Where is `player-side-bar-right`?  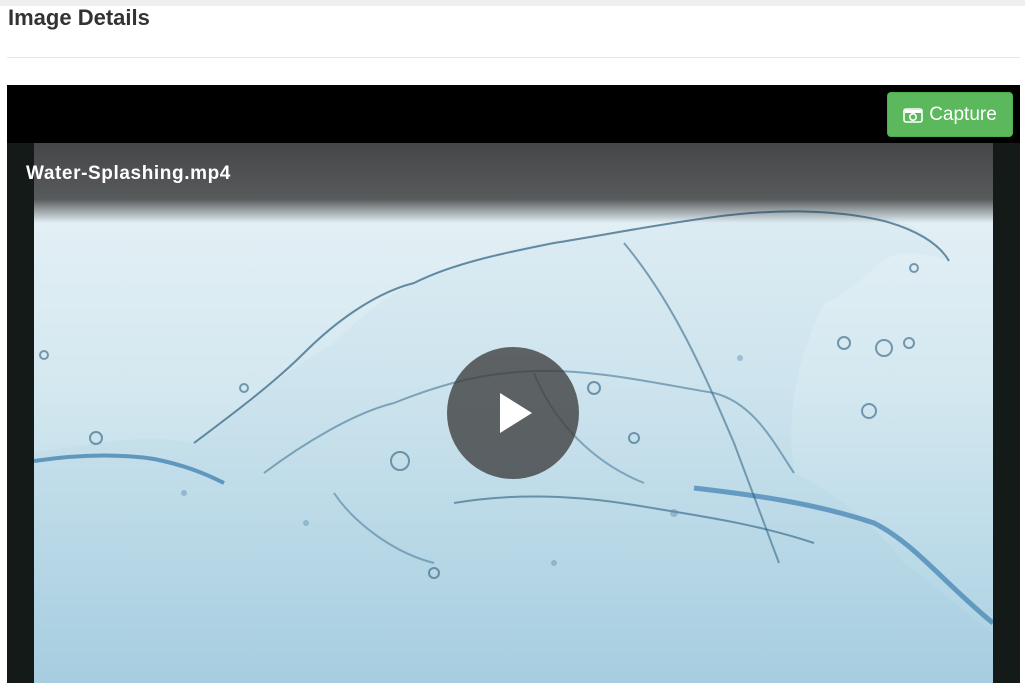 player-side-bar-right is located at coordinates (1006, 413).